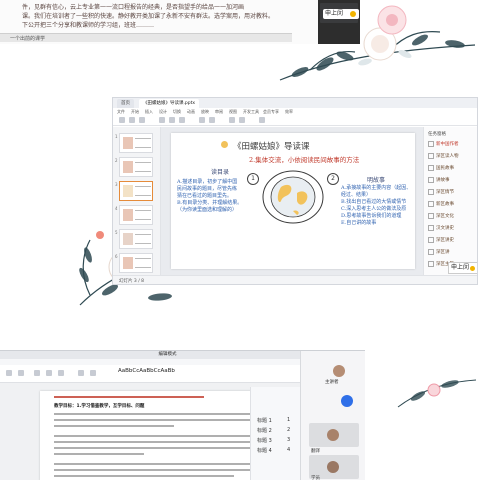 The image size is (480, 480). Describe the element at coordinates (149, 112) in the screenshot. I see `menu-insert: 插入` at that location.